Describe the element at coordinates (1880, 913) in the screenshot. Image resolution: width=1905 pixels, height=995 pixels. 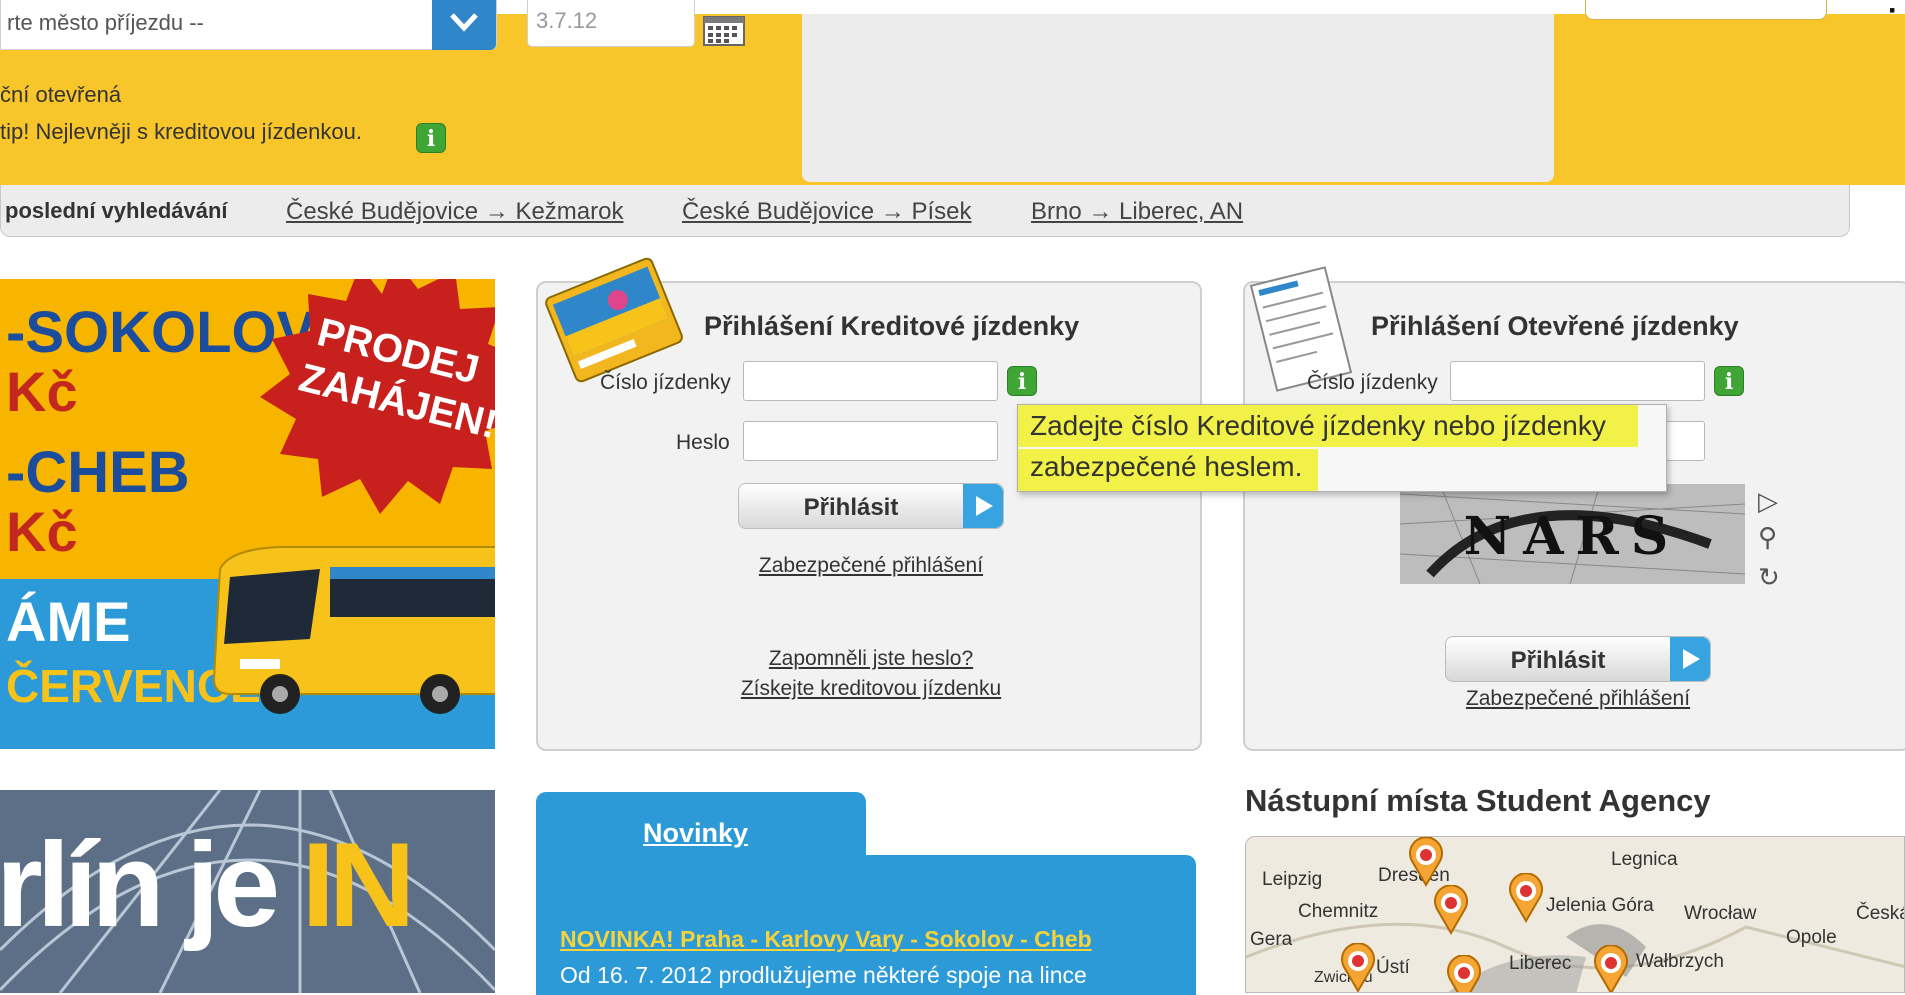
I see `map-city: Česká` at that location.